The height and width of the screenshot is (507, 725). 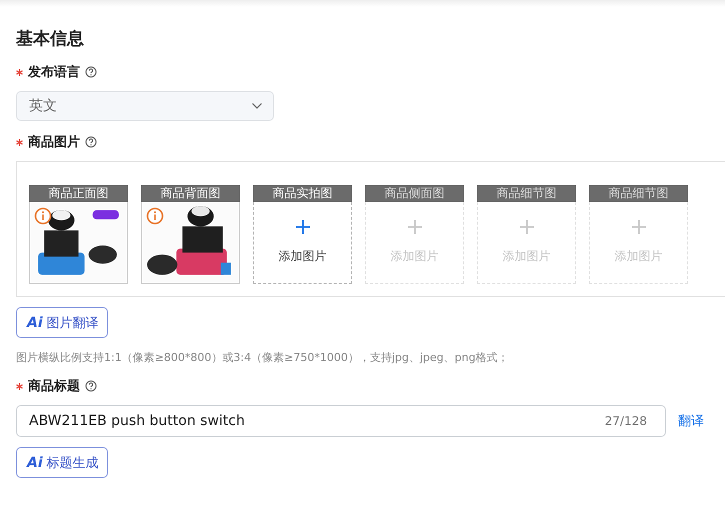 I want to click on ai-button: Ai 图片翻译, so click(x=62, y=322).